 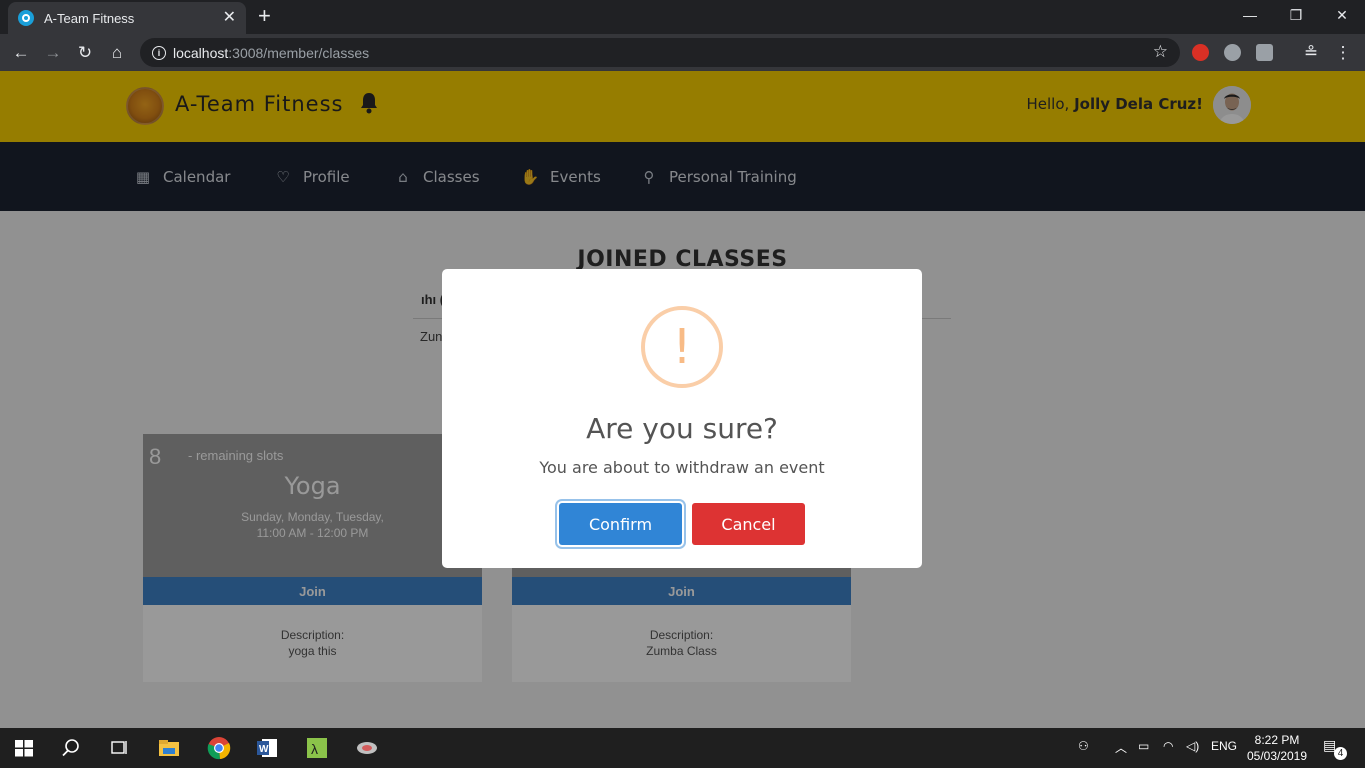 I want to click on taskbar-clock: 8:22 PM 05/03/2019, so click(x=1277, y=748).